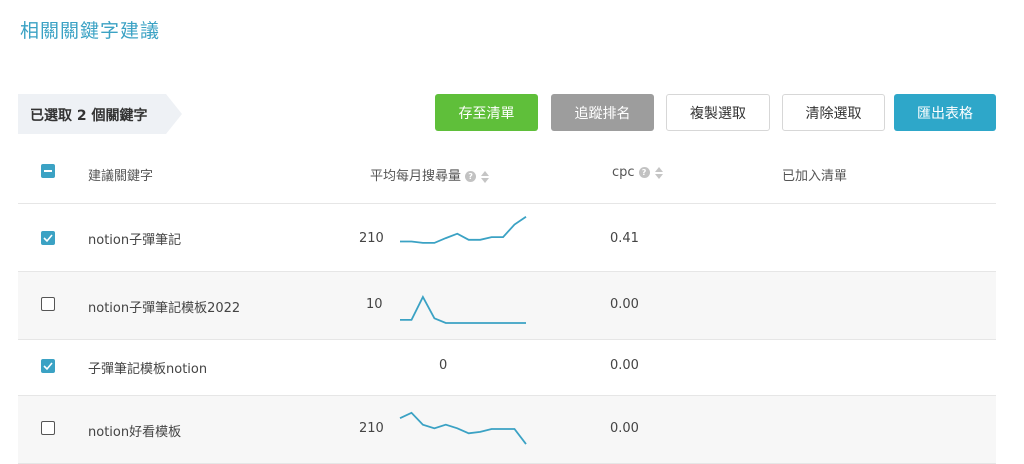 This screenshot has height=464, width=1024. I want to click on copy-selection-button: 複製選取, so click(718, 112).